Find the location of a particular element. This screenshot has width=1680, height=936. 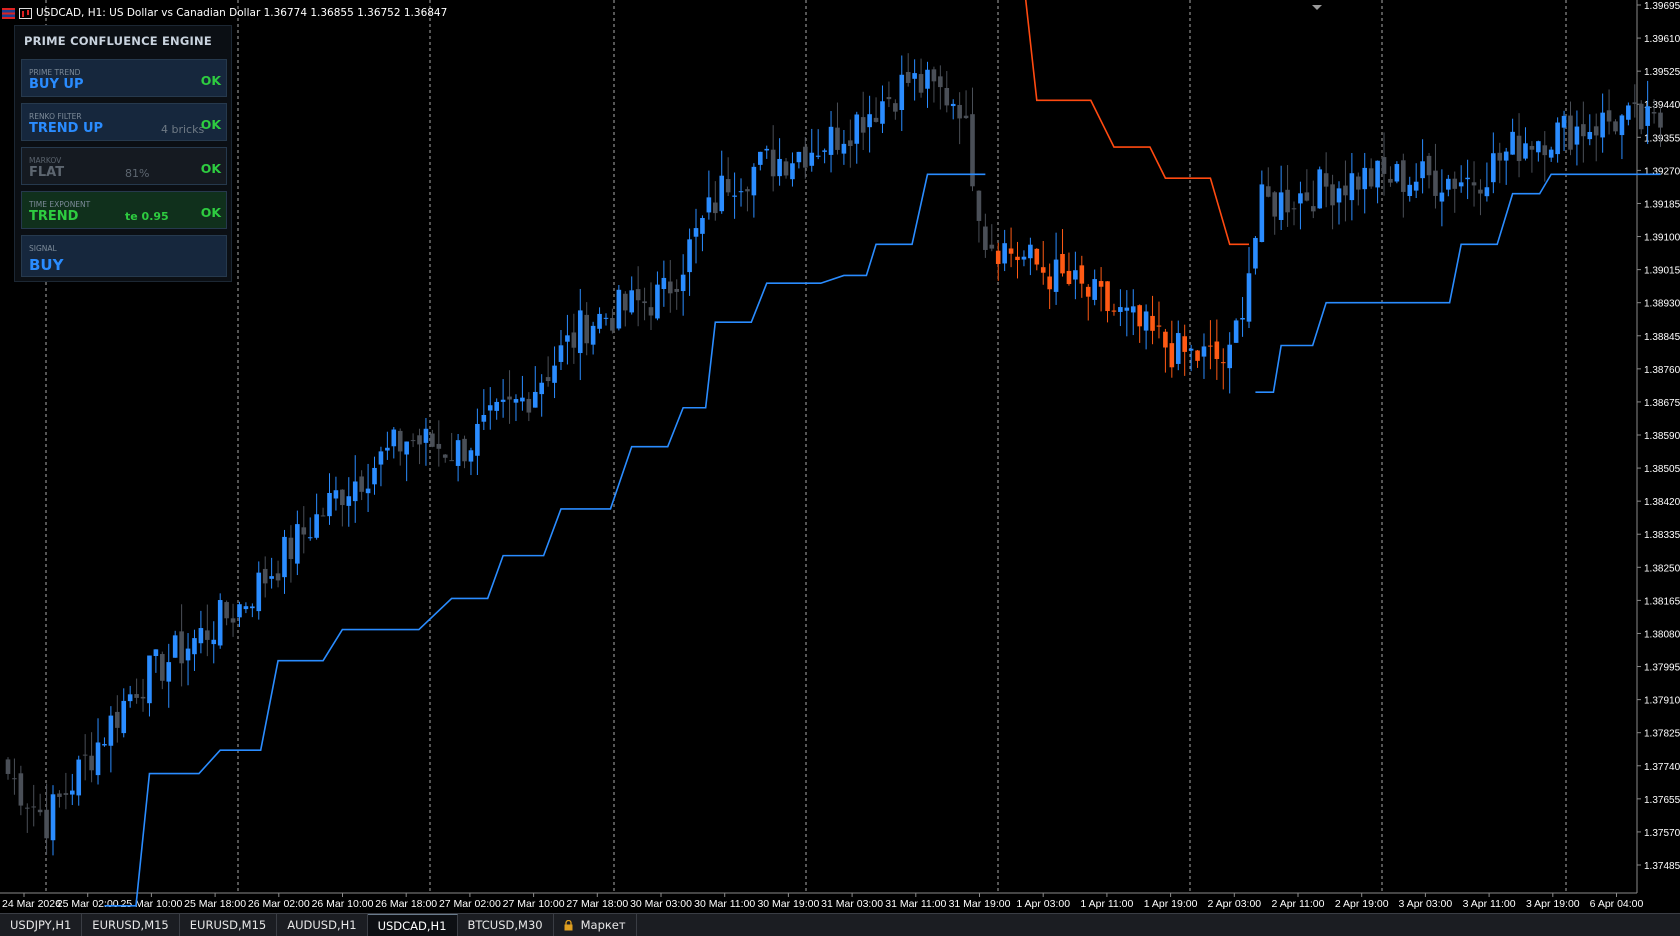

price-tick-label: 1.39185 is located at coordinates (1662, 204).